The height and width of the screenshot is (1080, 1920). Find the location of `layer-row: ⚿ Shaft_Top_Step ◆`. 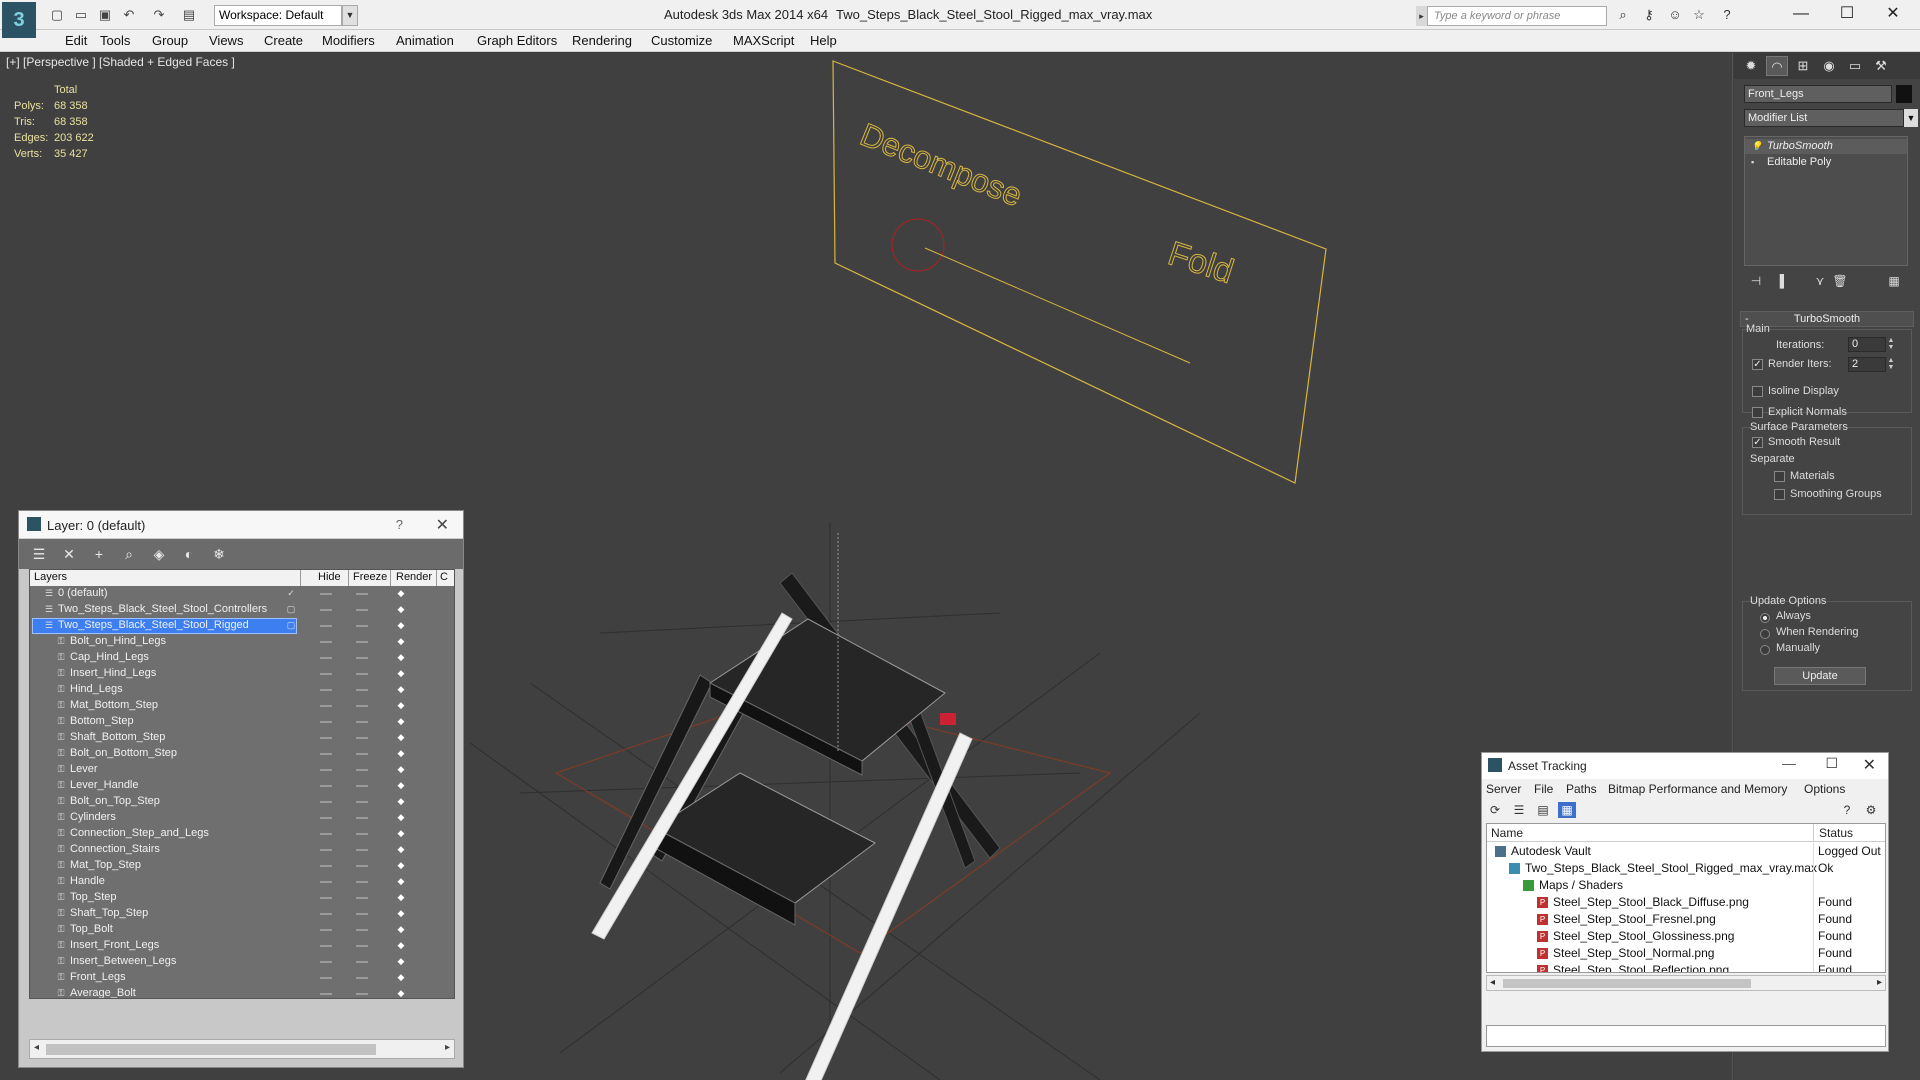

layer-row: ⚿ Shaft_Top_Step ◆ is located at coordinates (242, 914).